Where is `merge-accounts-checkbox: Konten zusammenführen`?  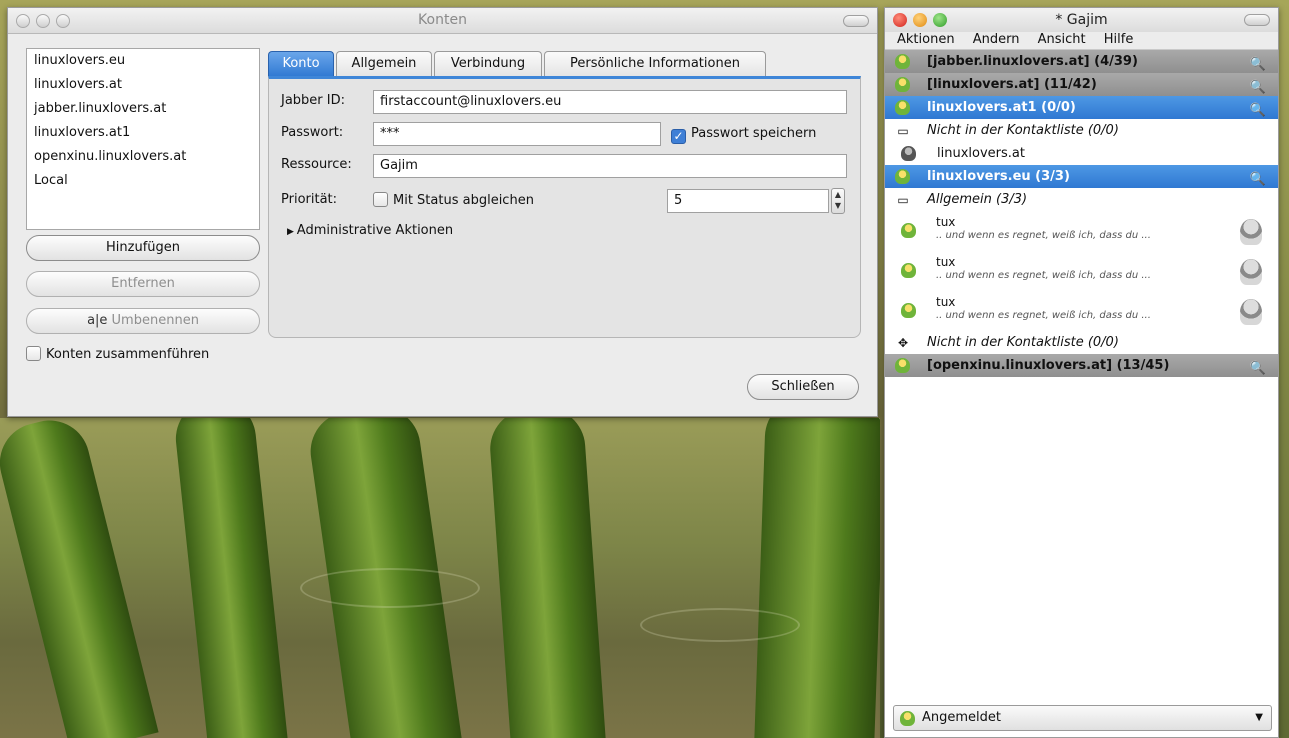
merge-accounts-checkbox: Konten zusammenführen is located at coordinates (117, 354).